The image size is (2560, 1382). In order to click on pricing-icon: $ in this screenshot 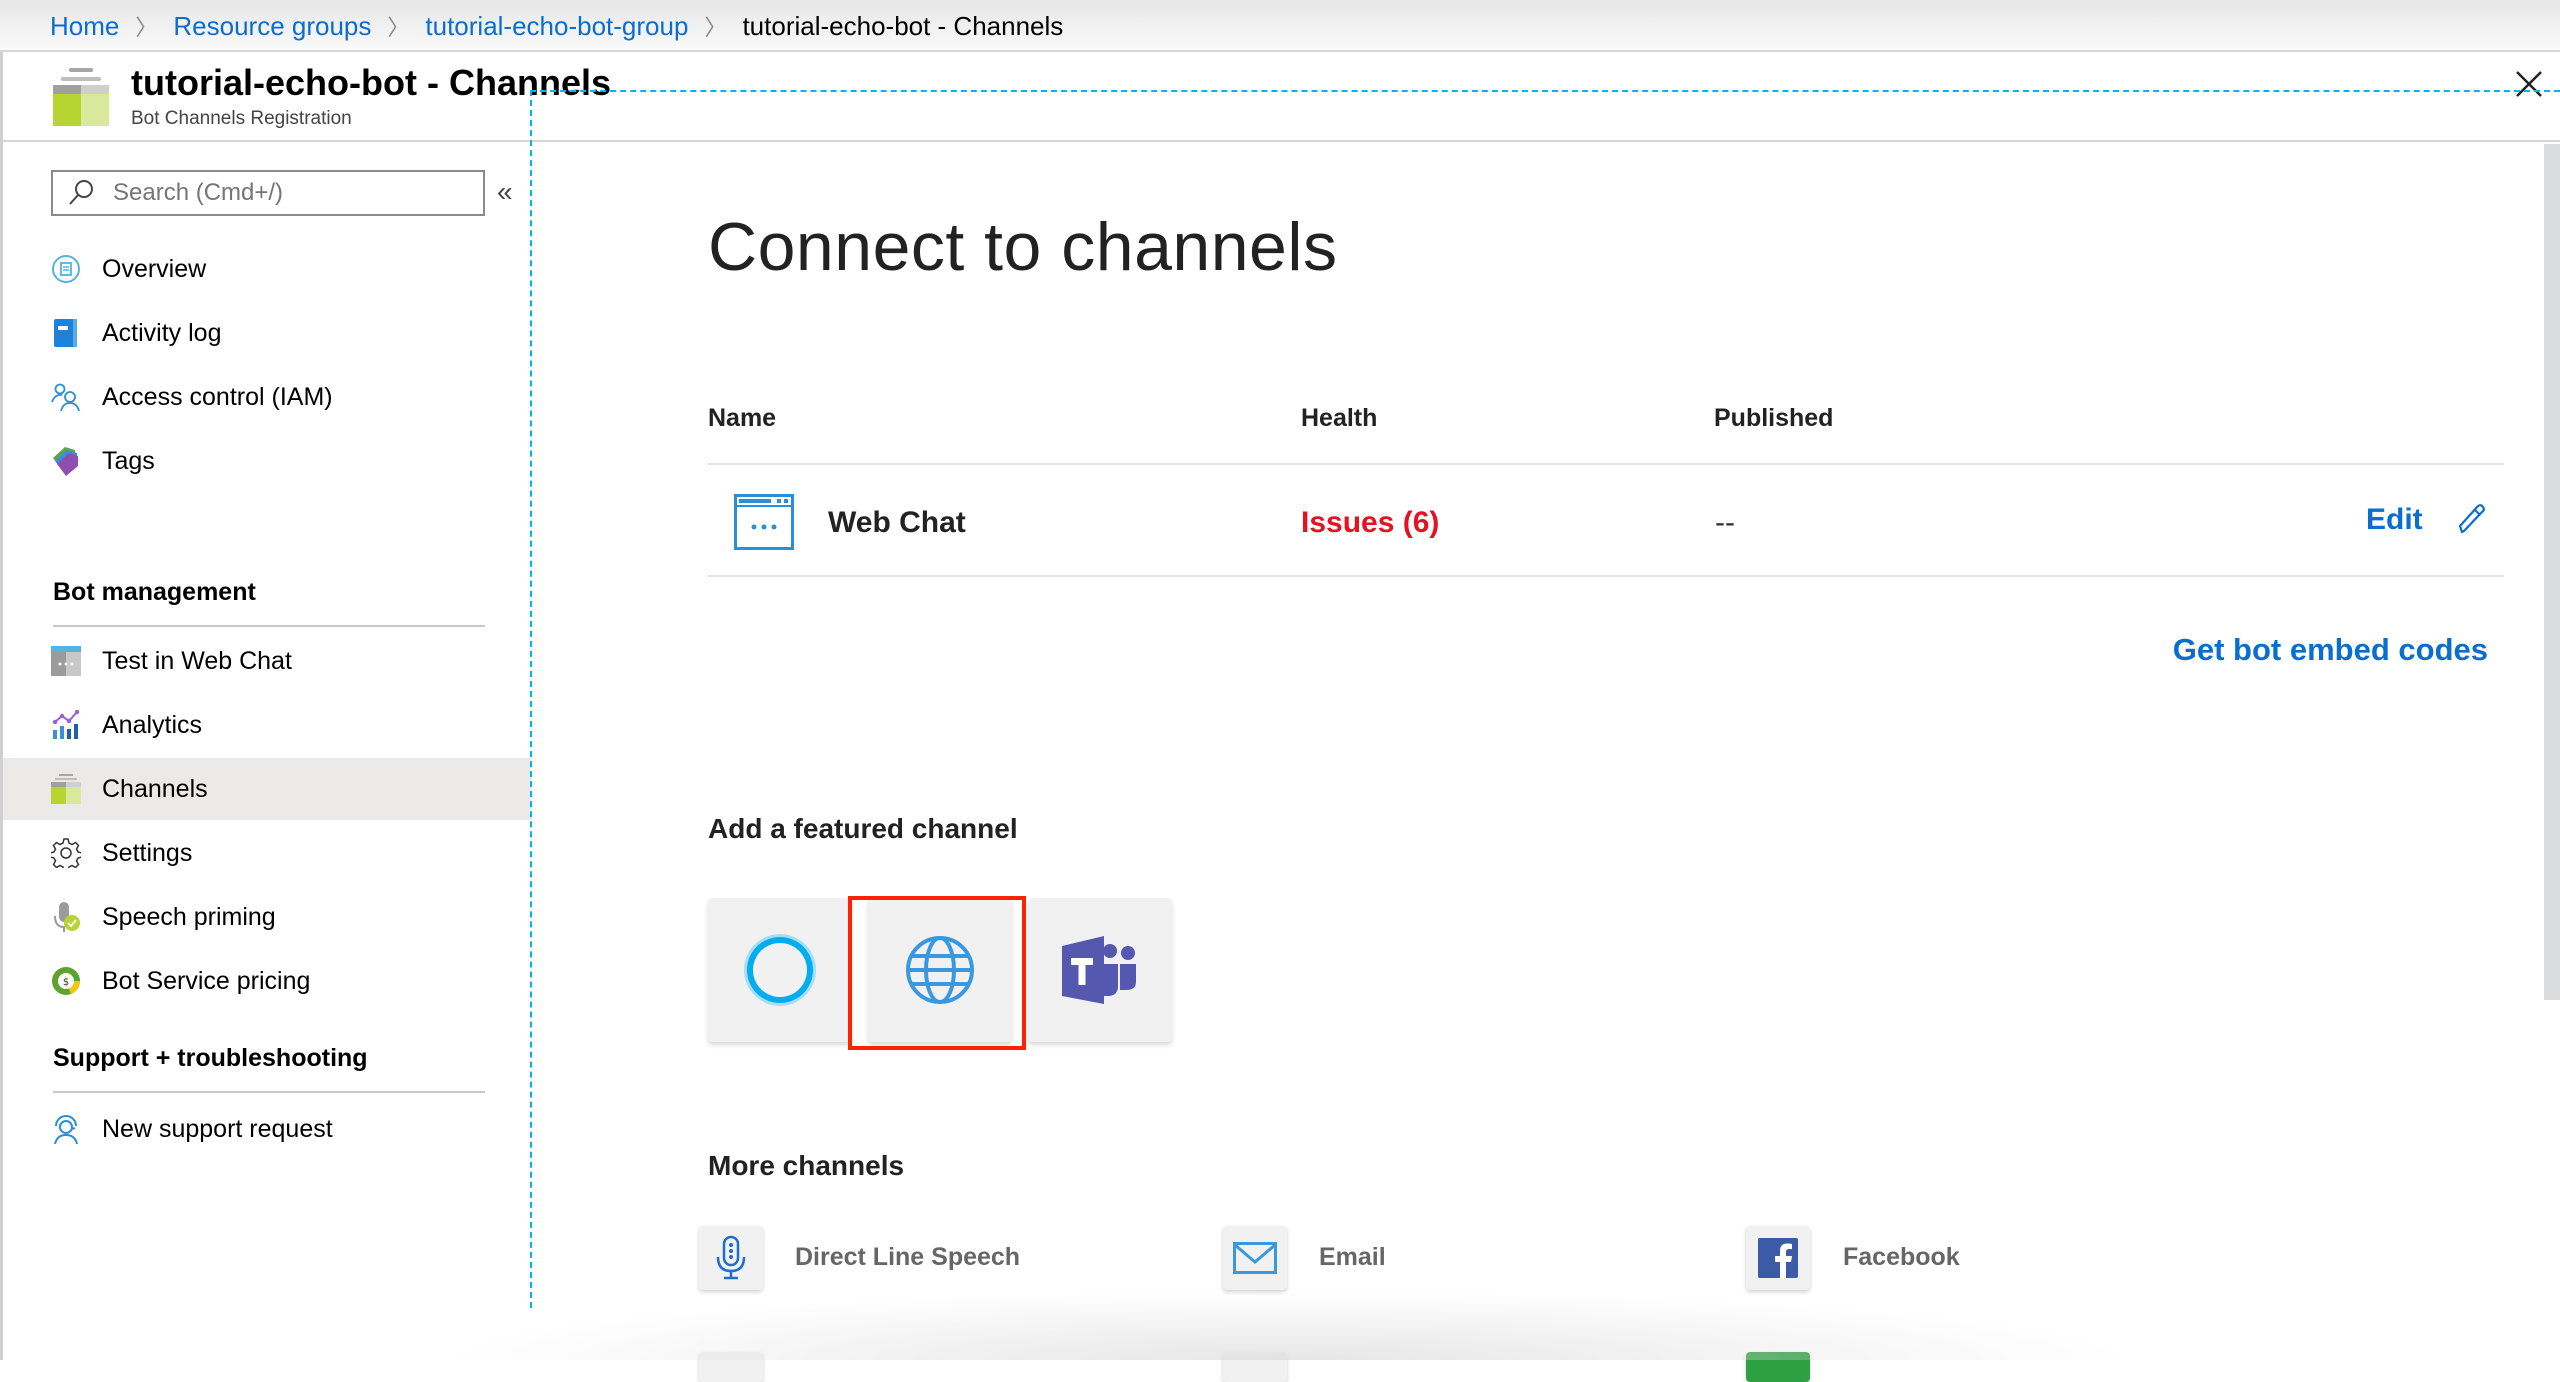, I will do `click(66, 981)`.